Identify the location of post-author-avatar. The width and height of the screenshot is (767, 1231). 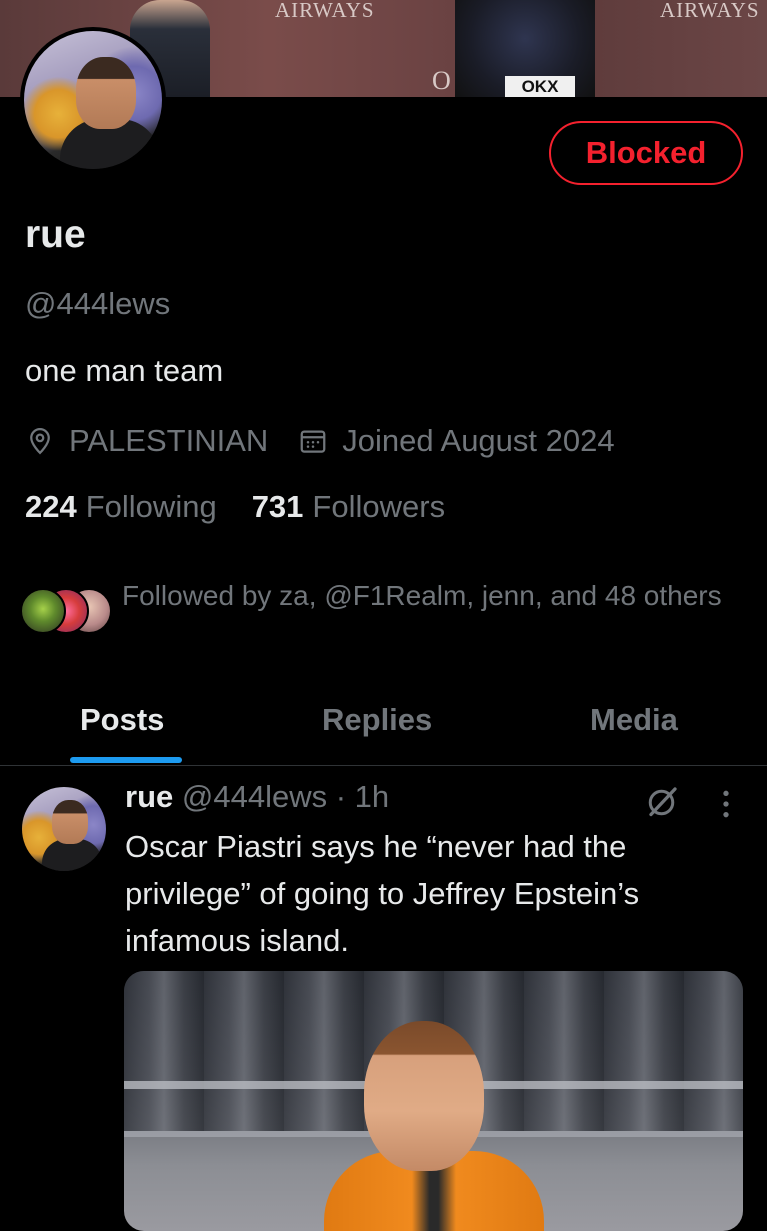
(64, 829).